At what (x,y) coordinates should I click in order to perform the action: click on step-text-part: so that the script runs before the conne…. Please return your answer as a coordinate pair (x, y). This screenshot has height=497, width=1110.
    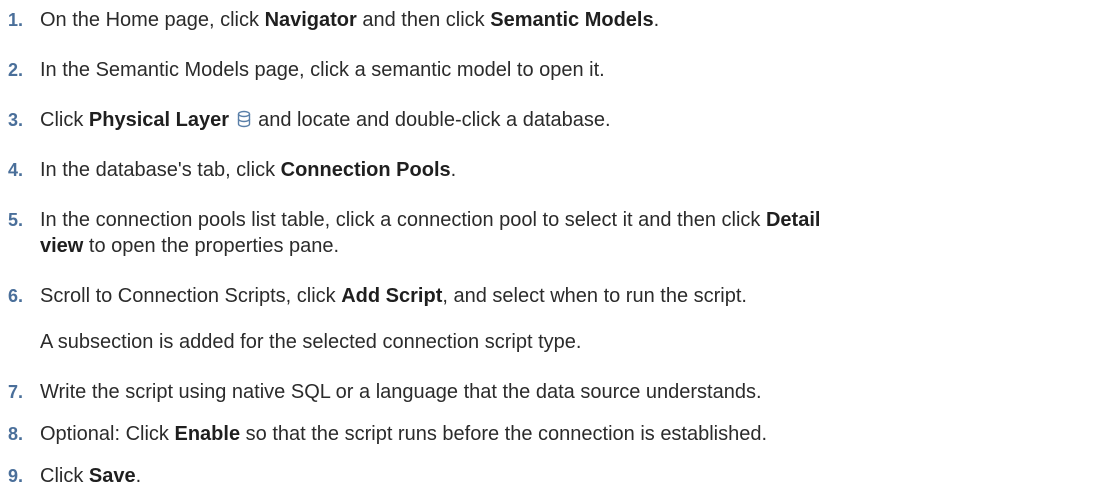
    Looking at the image, I should click on (504, 434).